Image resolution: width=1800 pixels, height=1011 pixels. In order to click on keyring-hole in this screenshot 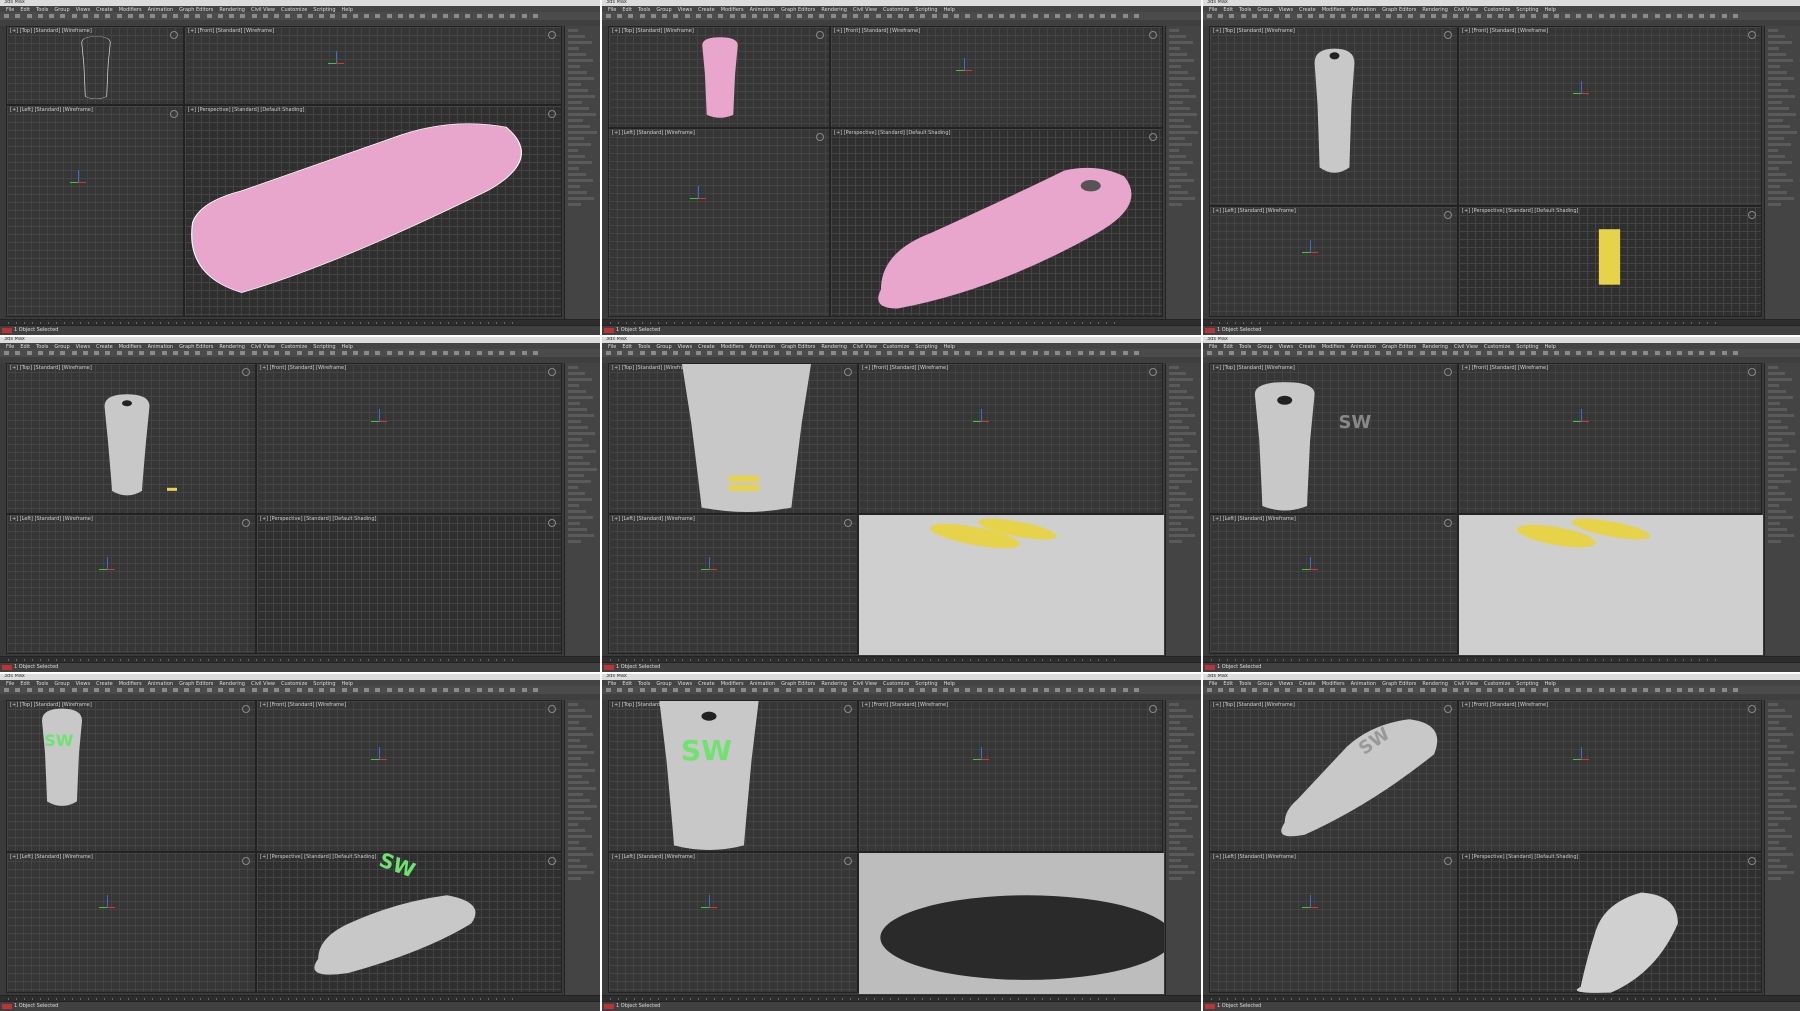, I will do `click(1334, 56)`.